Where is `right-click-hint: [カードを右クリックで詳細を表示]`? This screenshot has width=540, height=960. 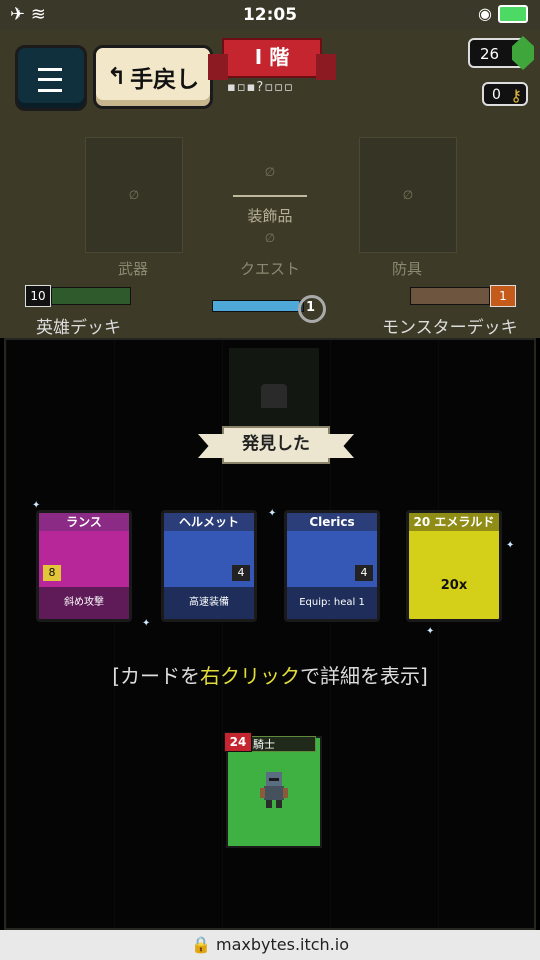 right-click-hint: [カードを右クリックで詳細を表示] is located at coordinates (270, 674).